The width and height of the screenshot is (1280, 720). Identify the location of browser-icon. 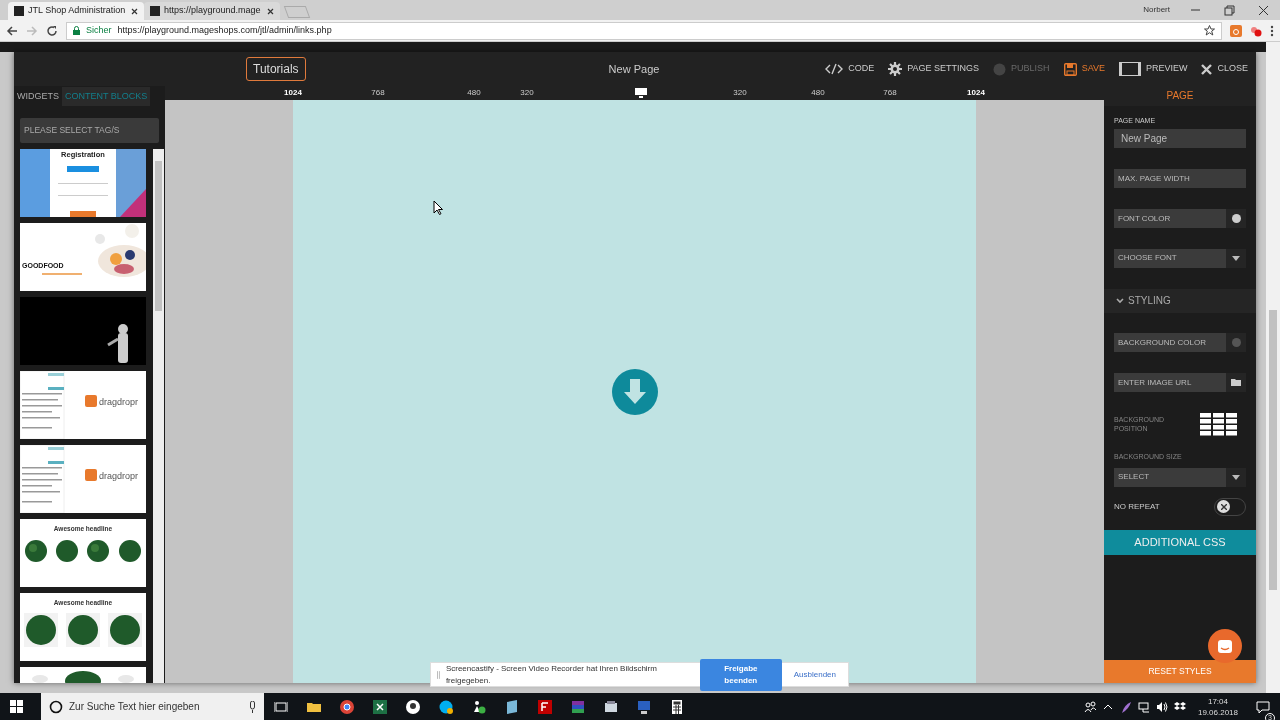
(346, 706).